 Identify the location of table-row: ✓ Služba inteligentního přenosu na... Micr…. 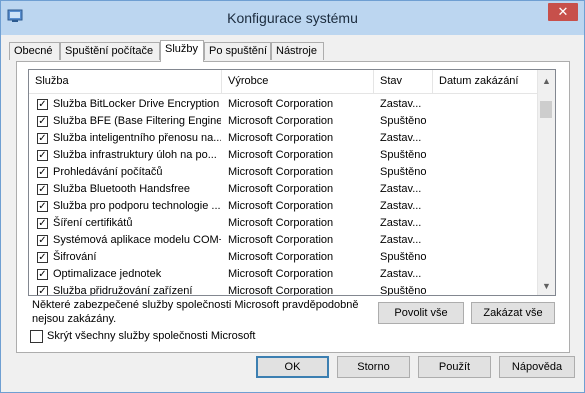
(283, 138).